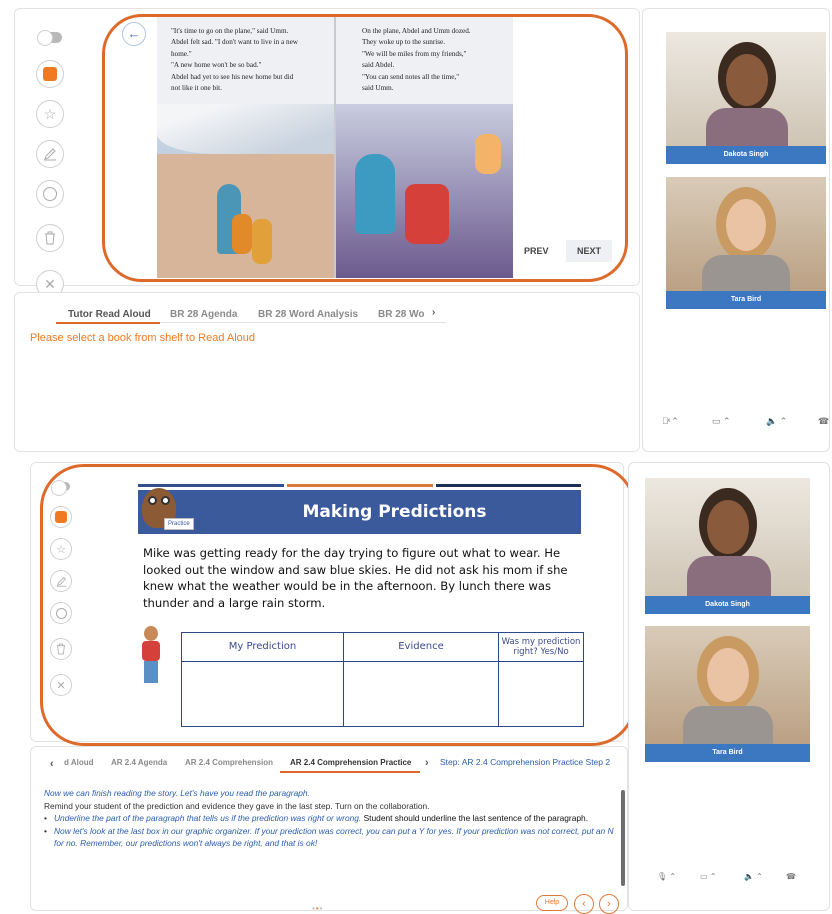  What do you see at coordinates (134, 34) in the screenshot?
I see `back-arrow-button: ←` at bounding box center [134, 34].